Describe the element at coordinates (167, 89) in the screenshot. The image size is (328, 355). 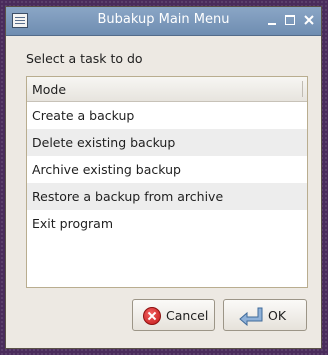
I see `column-header-mode: Mode` at that location.